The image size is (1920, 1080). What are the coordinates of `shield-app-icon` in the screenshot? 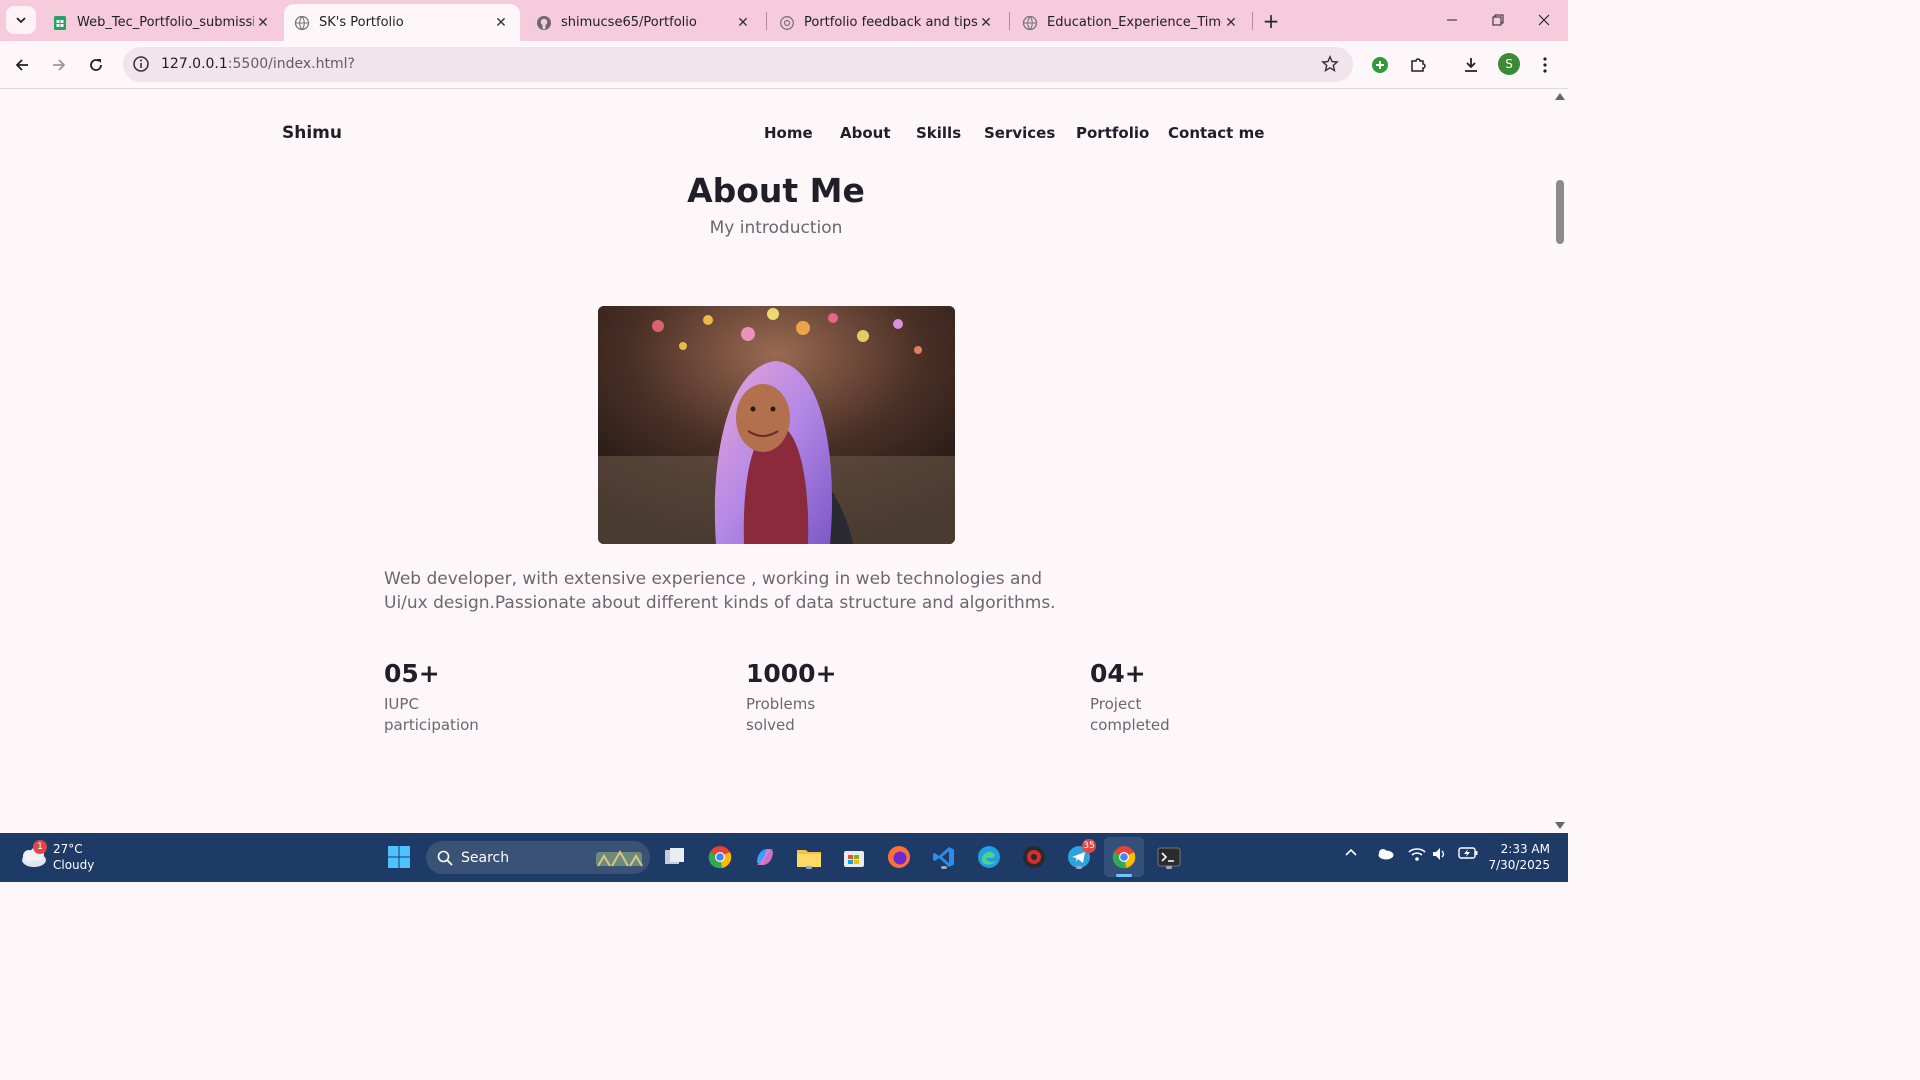 It's located at (1034, 857).